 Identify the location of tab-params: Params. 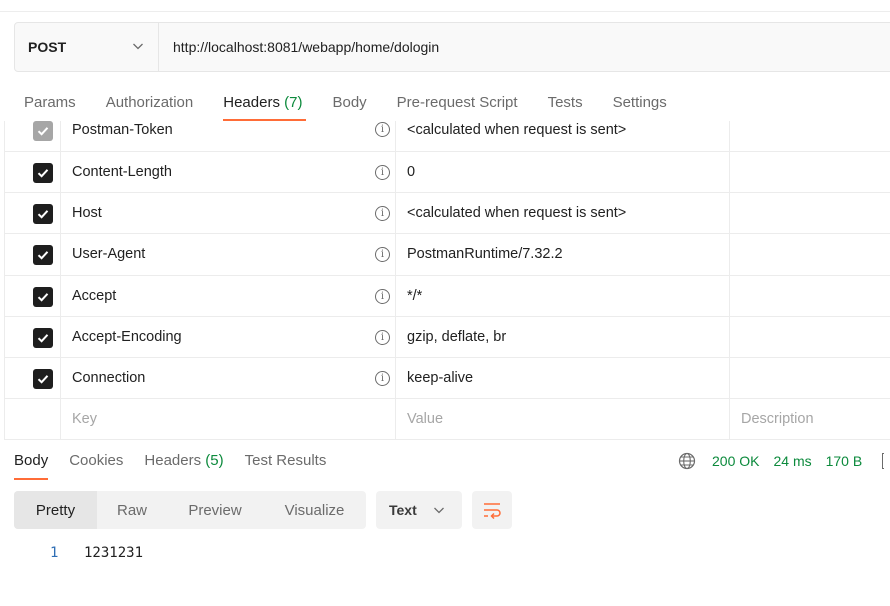
(50, 108).